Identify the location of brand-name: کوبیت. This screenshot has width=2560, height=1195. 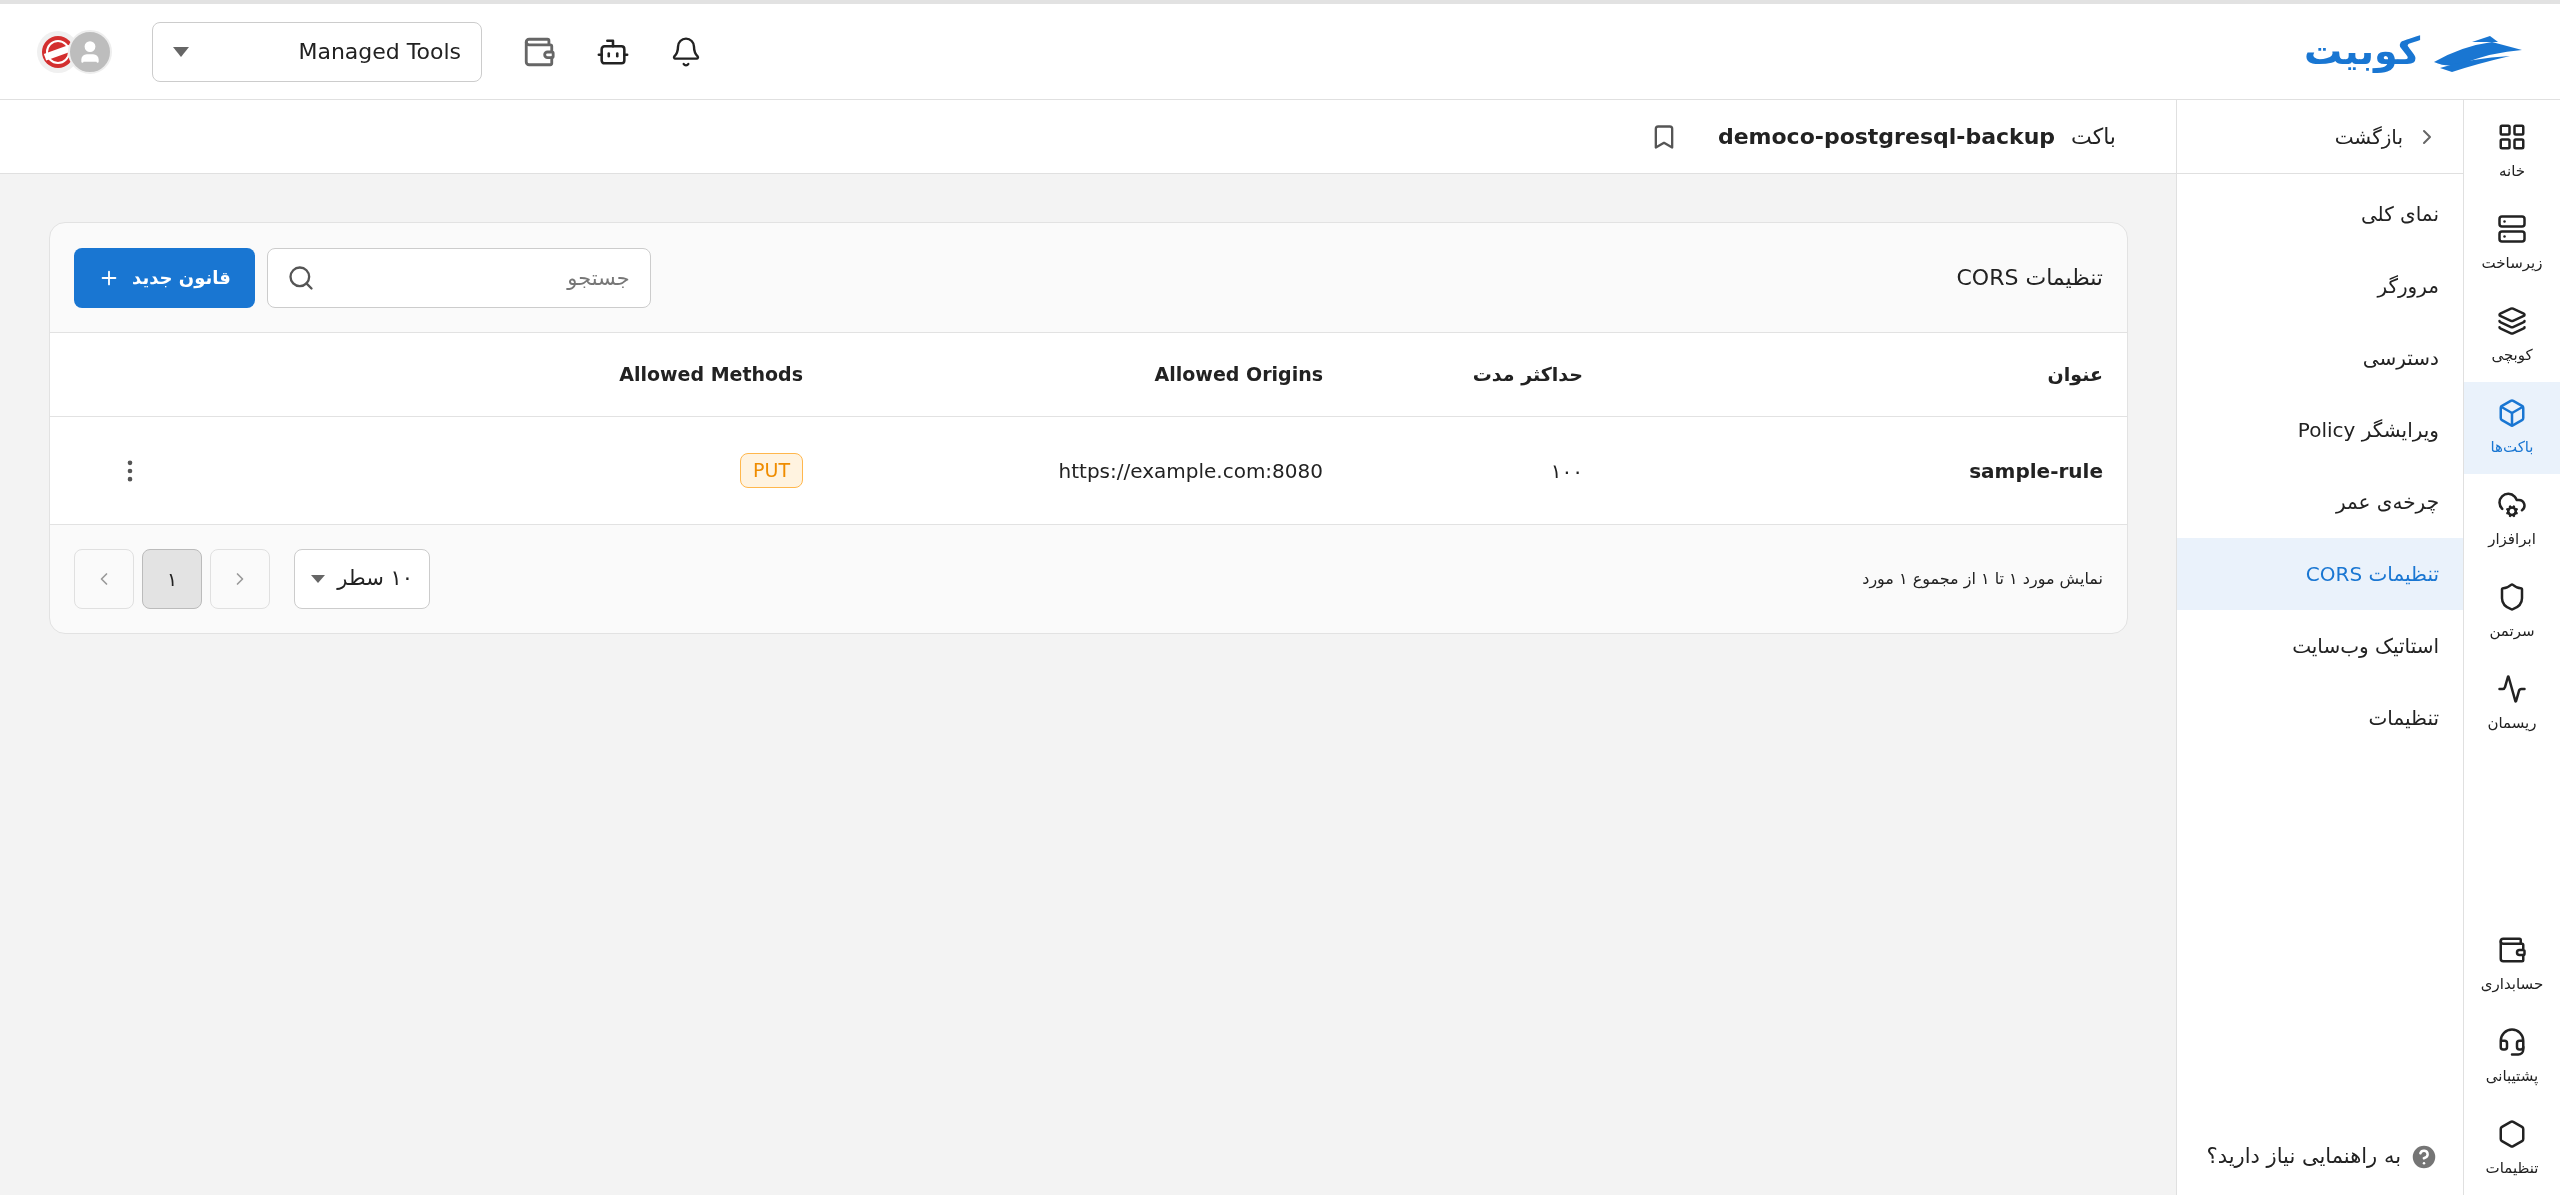
(2362, 51).